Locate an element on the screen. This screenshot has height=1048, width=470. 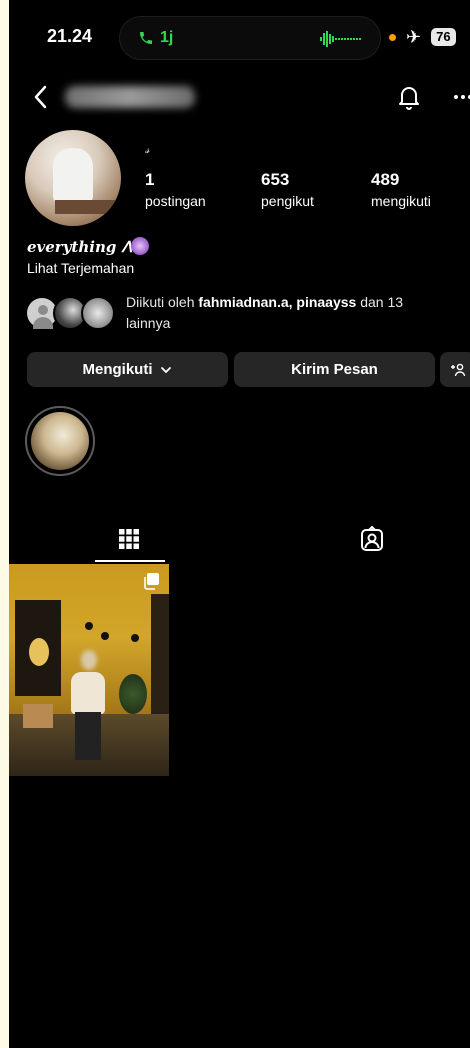
story-highlight is located at coordinates (60, 441).